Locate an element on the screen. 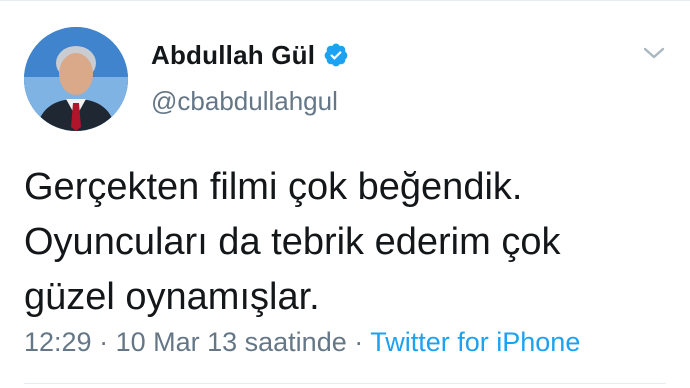 The width and height of the screenshot is (690, 388). name-row: Abdullah Gül is located at coordinates (250, 55).